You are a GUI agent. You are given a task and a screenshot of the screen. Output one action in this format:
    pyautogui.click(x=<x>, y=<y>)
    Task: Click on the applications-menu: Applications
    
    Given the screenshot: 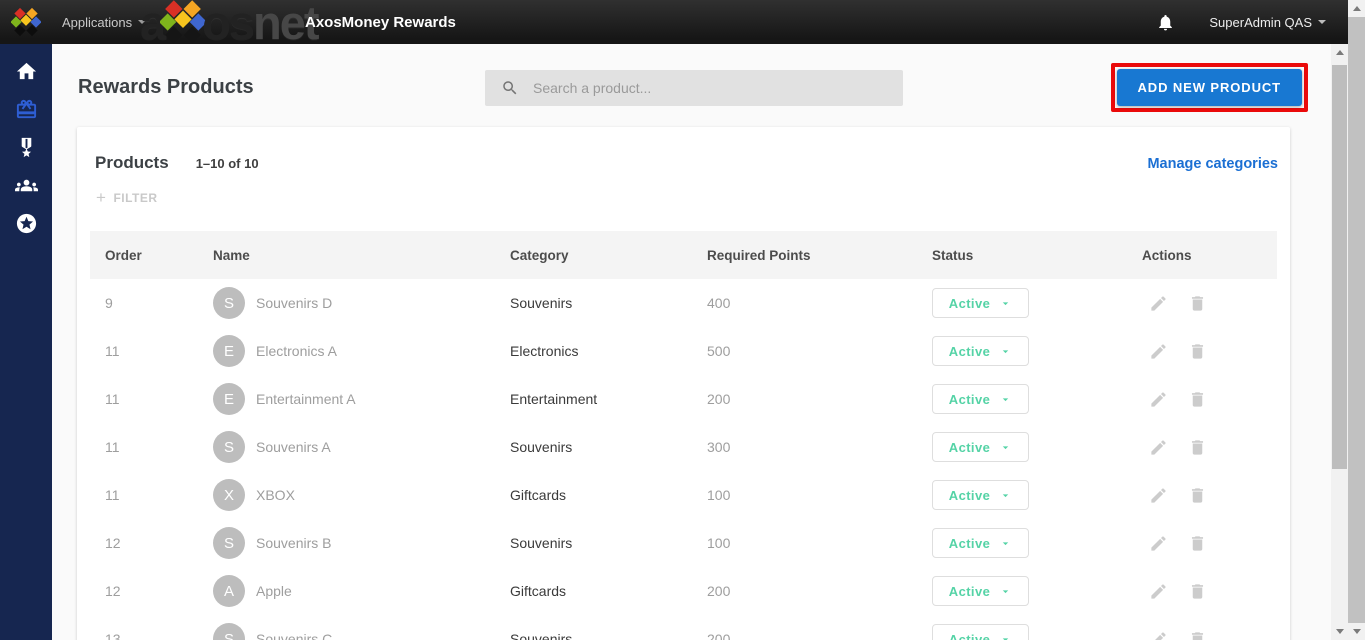 What is the action you would take?
    pyautogui.click(x=104, y=22)
    